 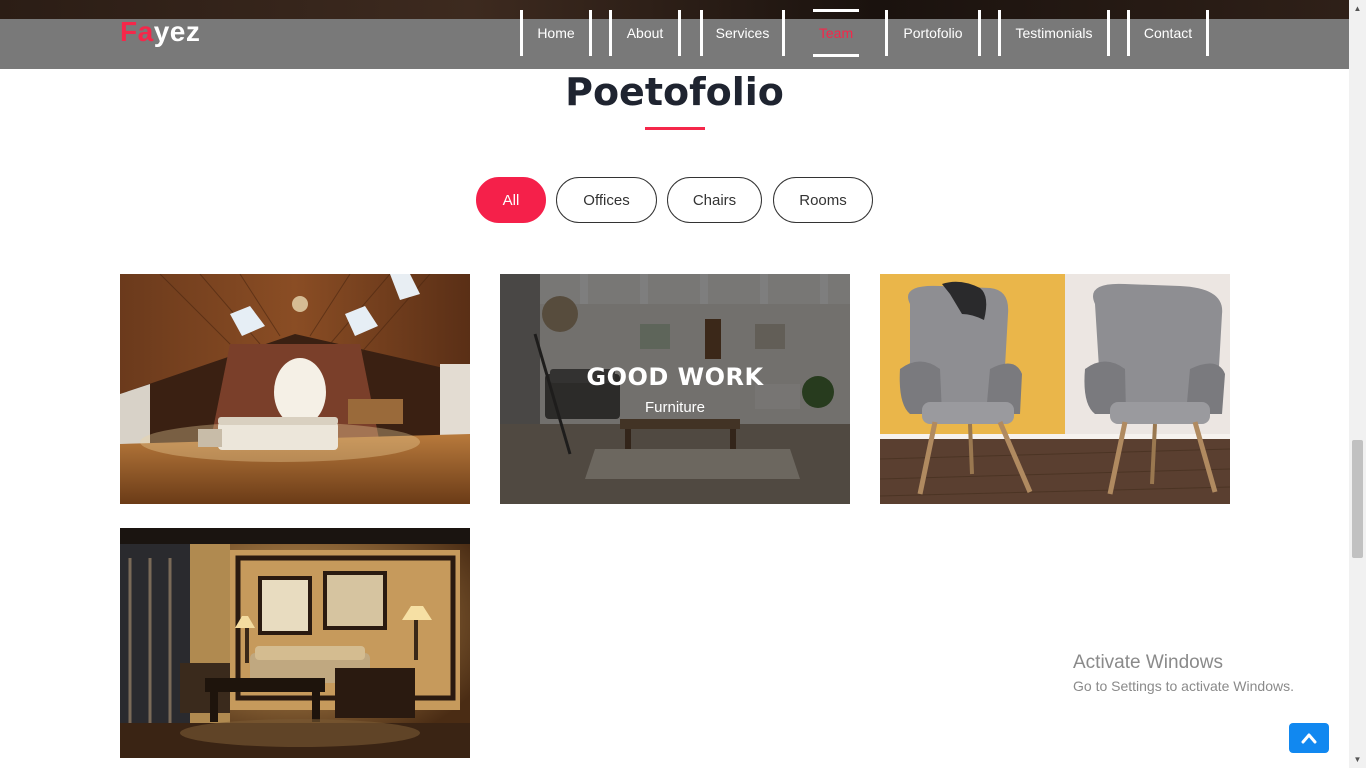 What do you see at coordinates (1183, 686) in the screenshot?
I see `watermark-line-2: Go to Settings to activate Windows.` at bounding box center [1183, 686].